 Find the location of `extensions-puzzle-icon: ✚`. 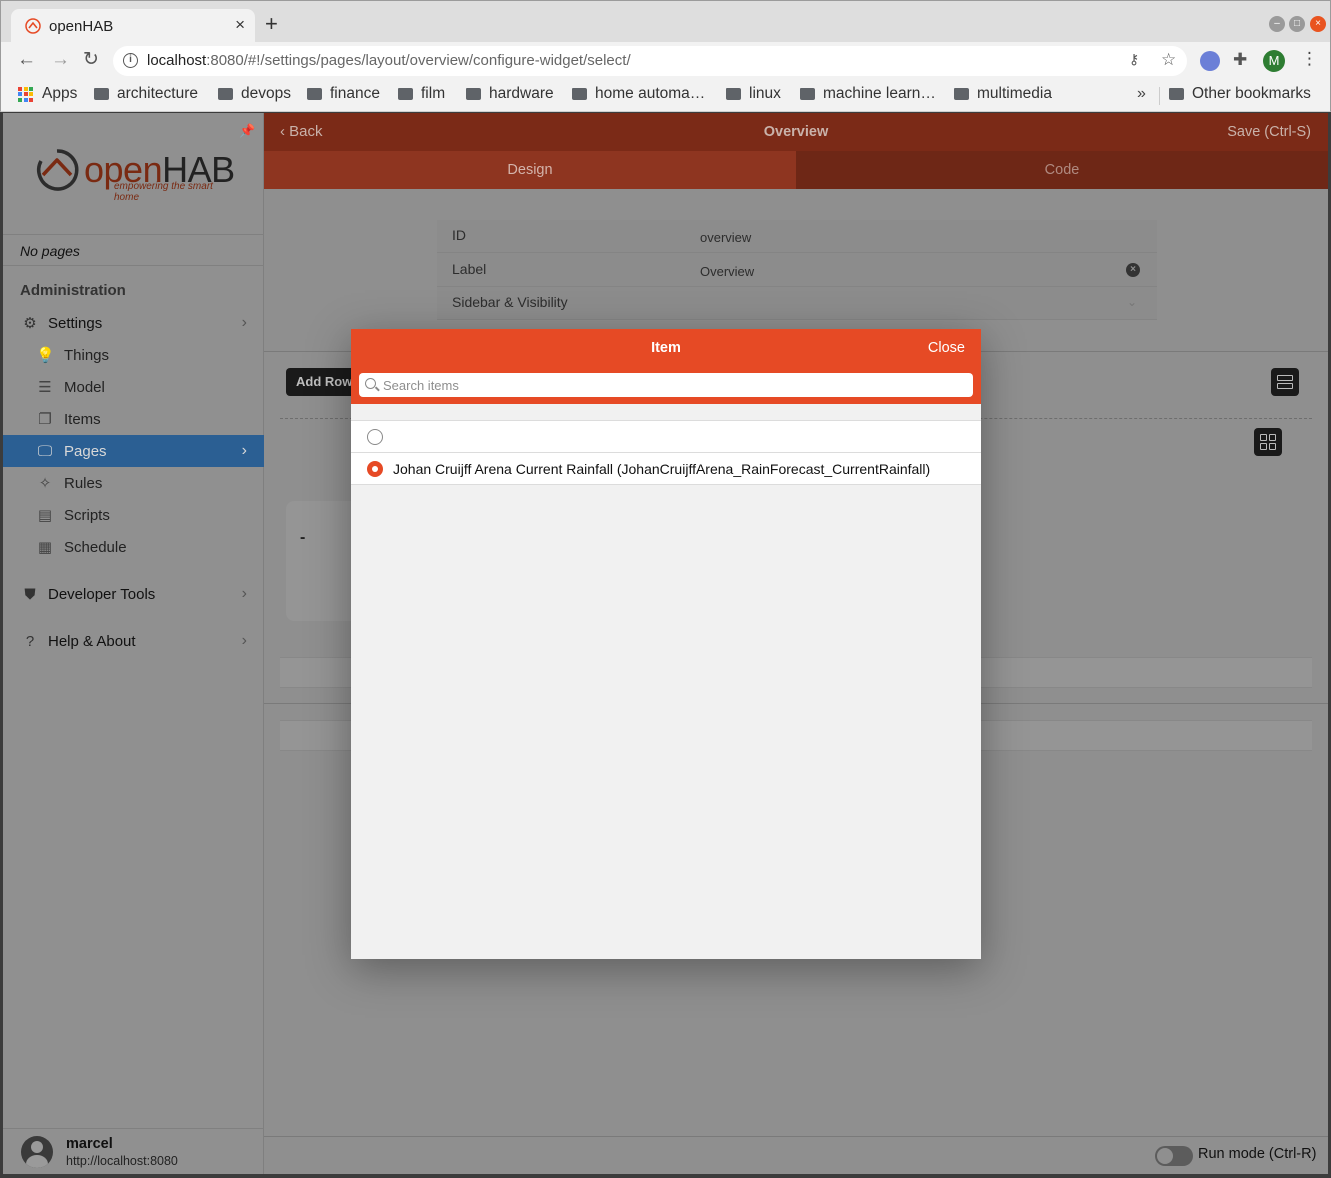

extensions-puzzle-icon: ✚ is located at coordinates (1243, 60).